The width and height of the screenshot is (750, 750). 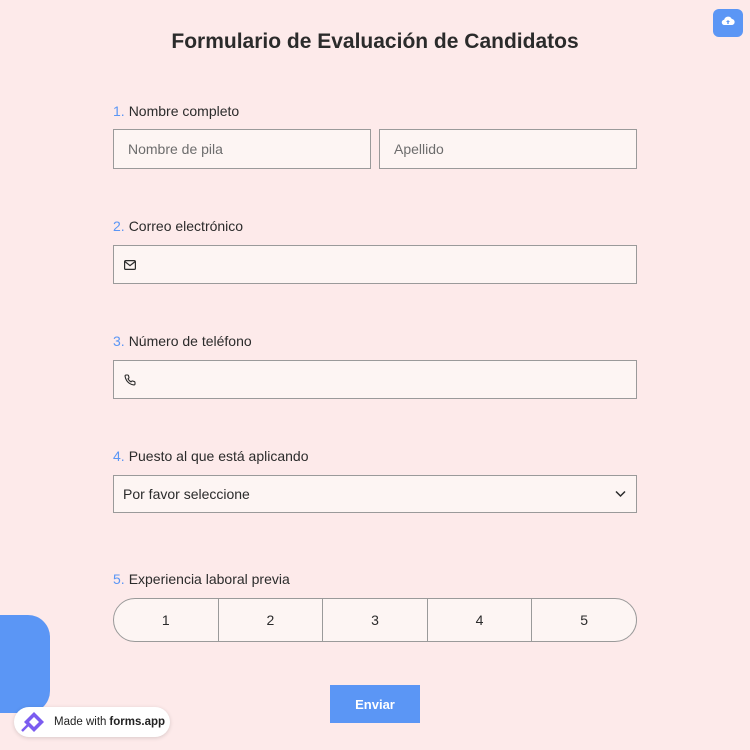 What do you see at coordinates (242, 149) in the screenshot?
I see `first-name-input: Nombre de pila` at bounding box center [242, 149].